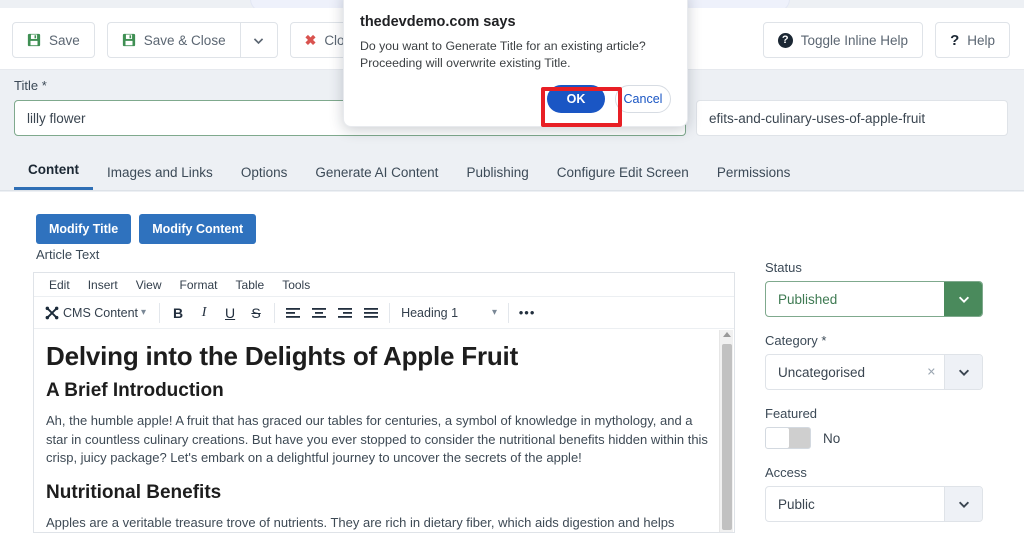 The width and height of the screenshot is (1024, 533). I want to click on category-block: Category * Uncategorised ✕, so click(887, 361).